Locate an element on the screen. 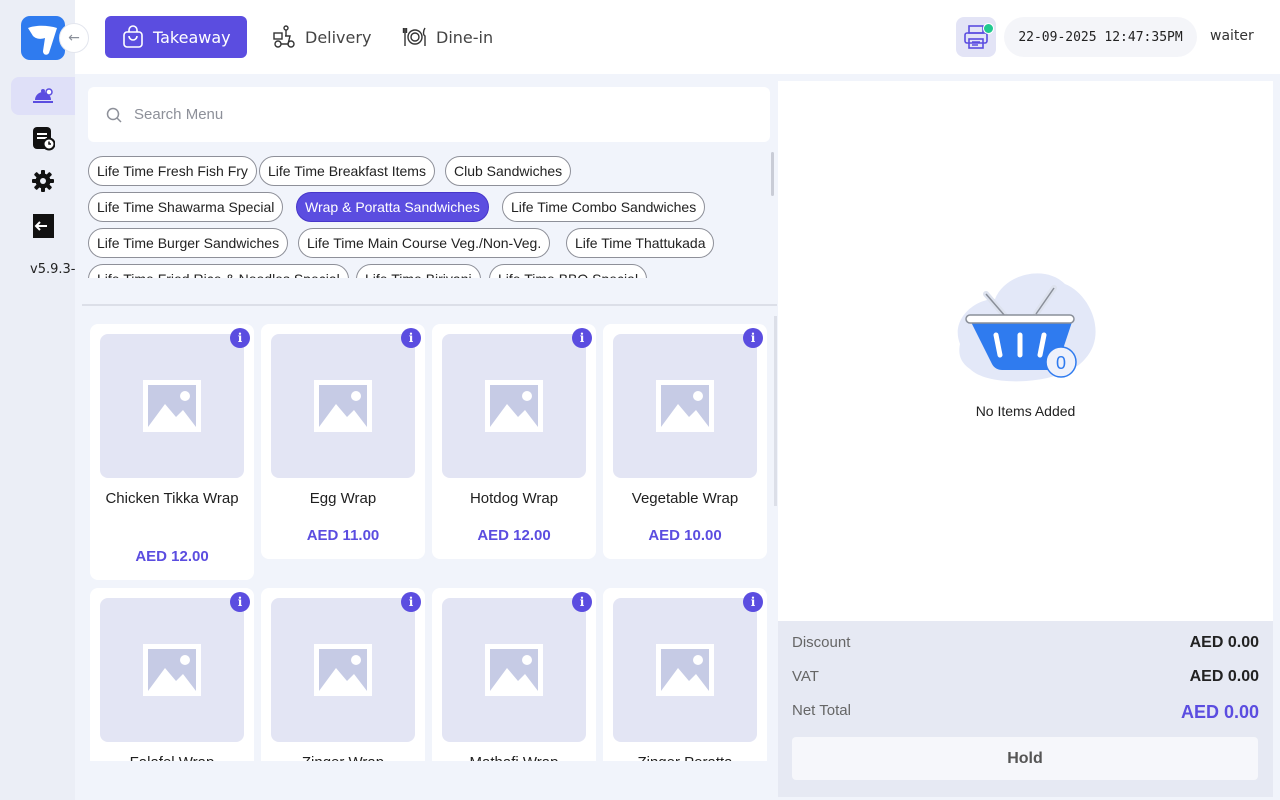 Image resolution: width=1280 pixels, height=800 pixels. grid-scrollbar is located at coordinates (775, 411).